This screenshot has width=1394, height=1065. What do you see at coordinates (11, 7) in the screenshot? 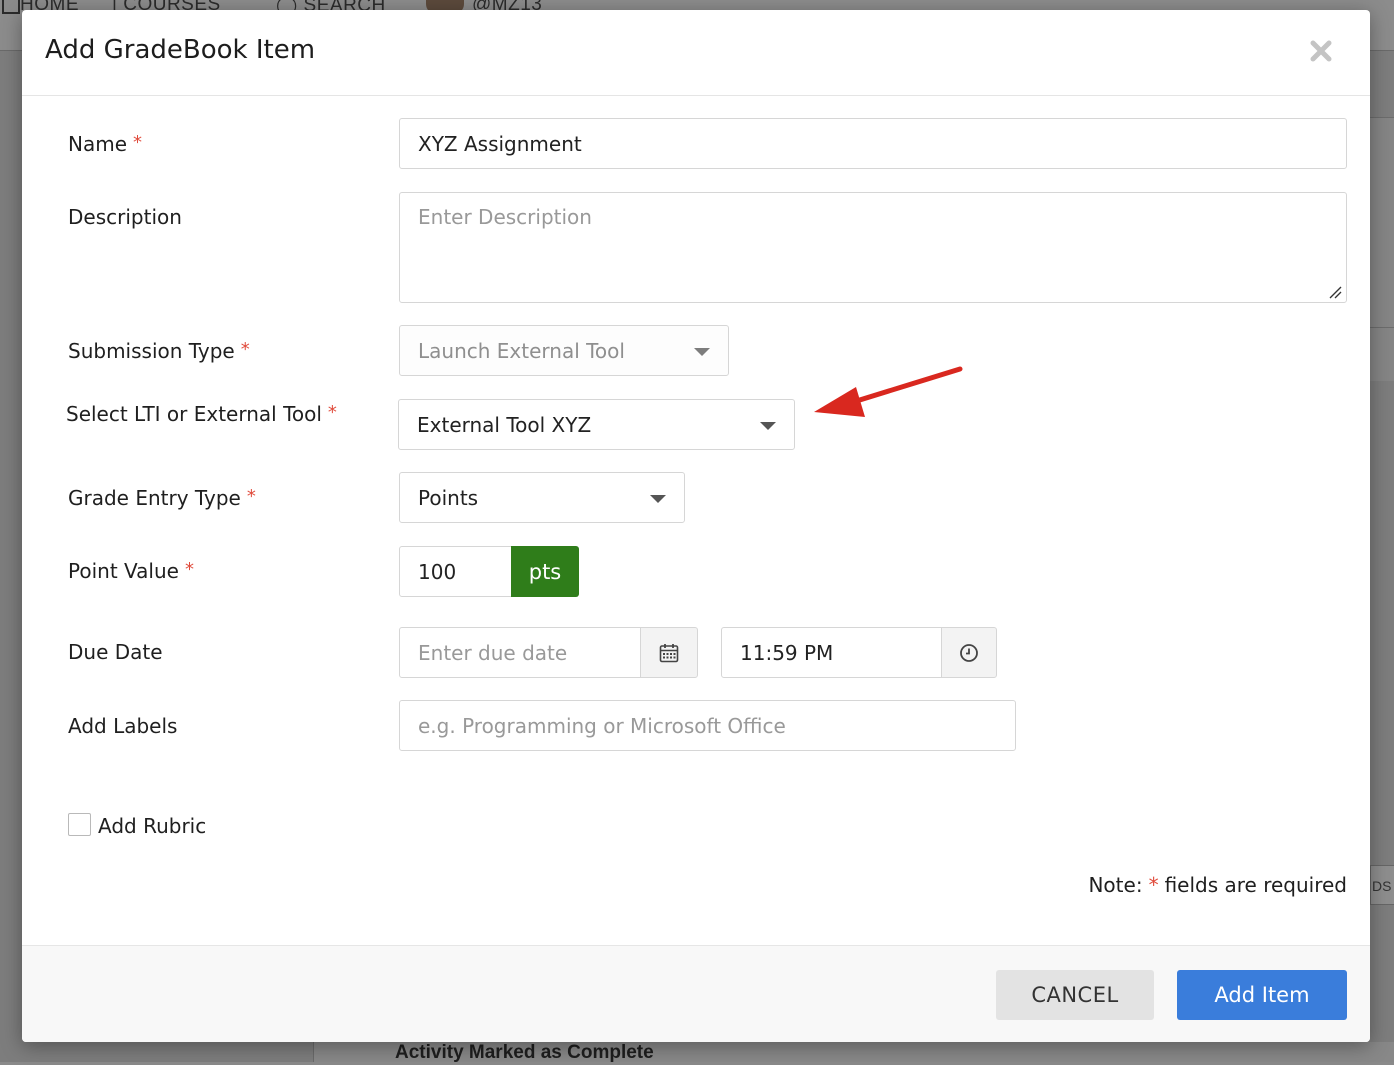
I see `home-icon` at bounding box center [11, 7].